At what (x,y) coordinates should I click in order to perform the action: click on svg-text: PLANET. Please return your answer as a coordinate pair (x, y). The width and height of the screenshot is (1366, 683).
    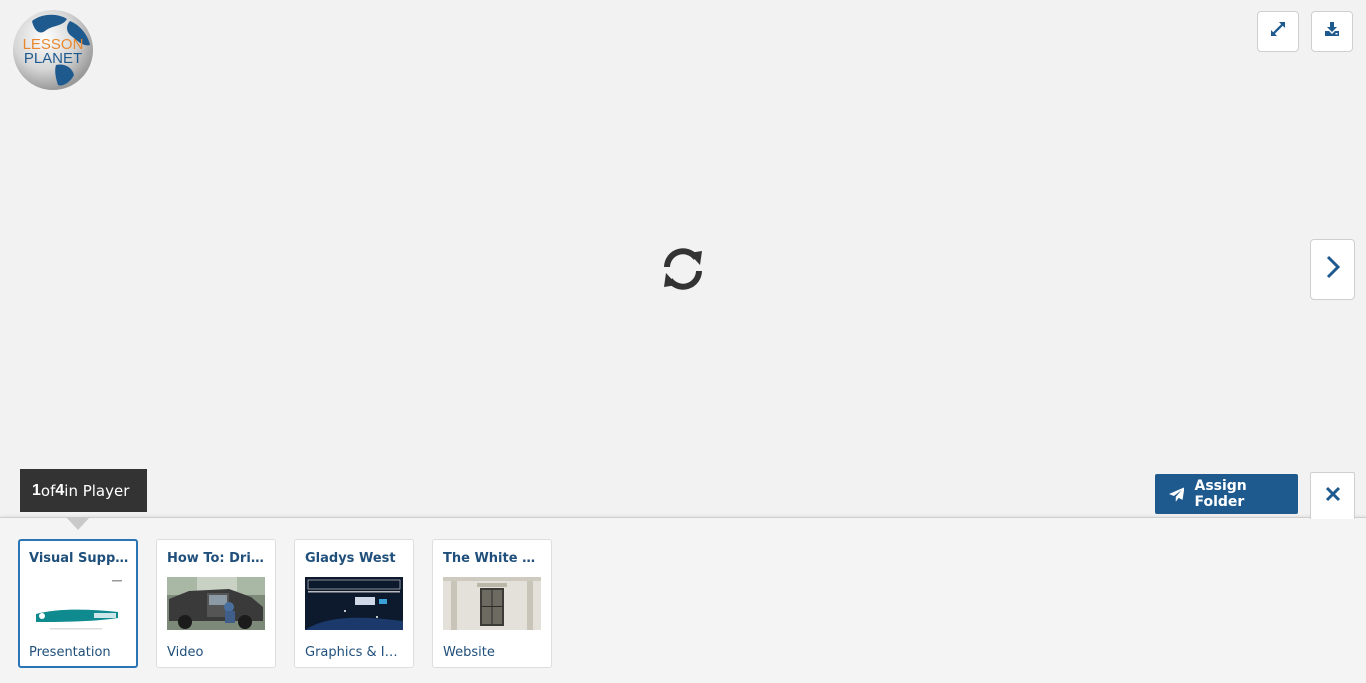
    Looking at the image, I should click on (53, 58).